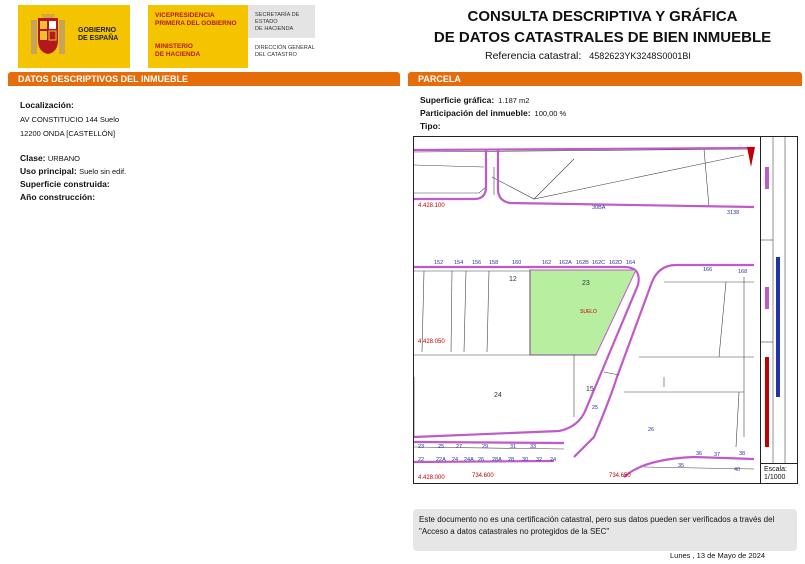 The image size is (805, 564). Describe the element at coordinates (733, 213) in the screenshot. I see `svg-text: 3138` at that location.